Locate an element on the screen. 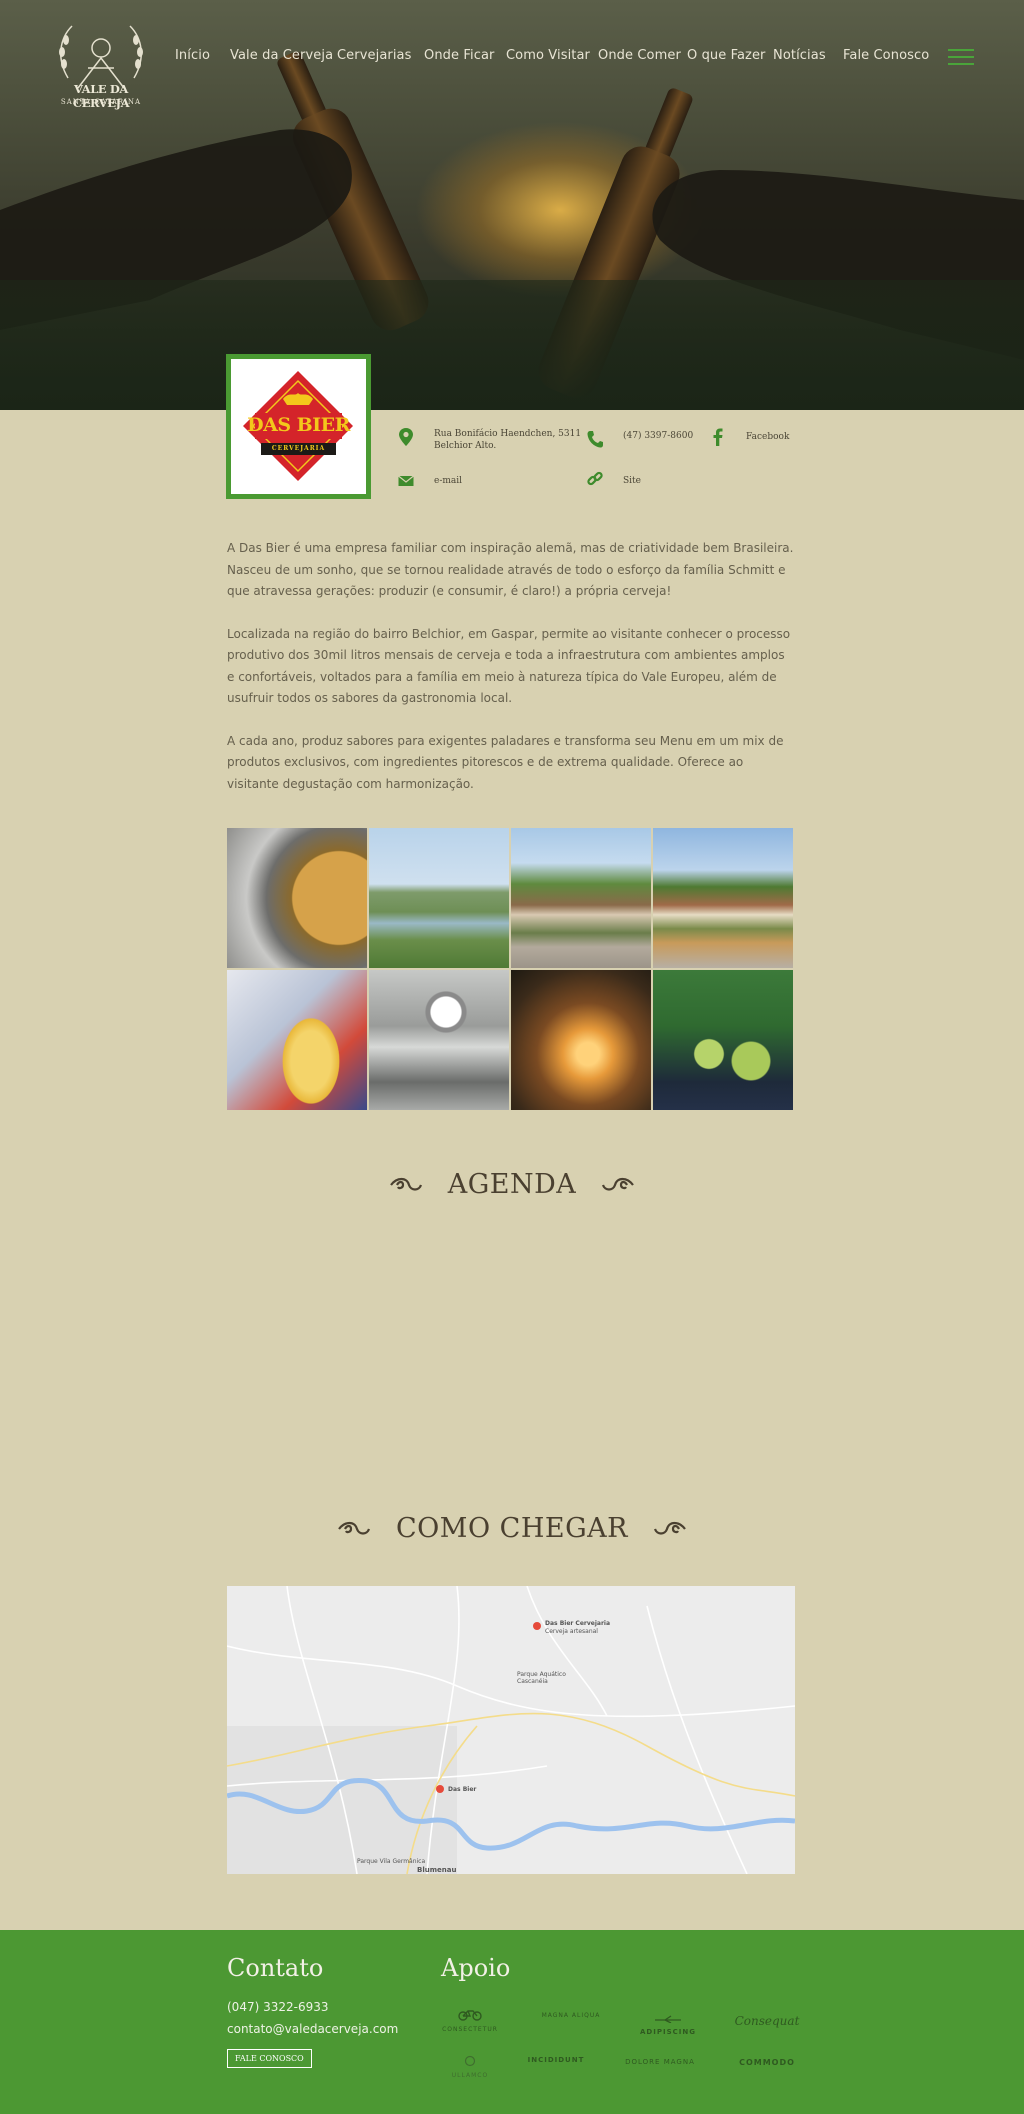 The width and height of the screenshot is (1024, 2114). brewery-logo: DAS BIER CERVEJARIA is located at coordinates (298, 426).